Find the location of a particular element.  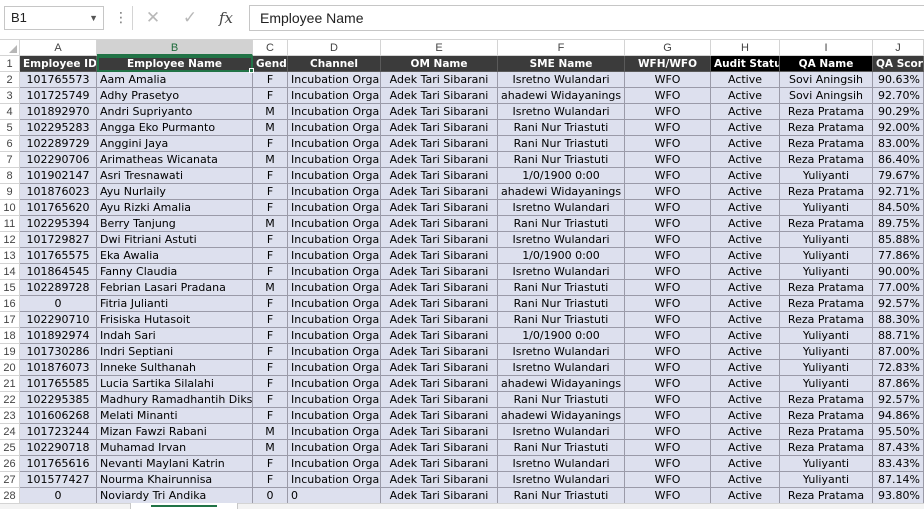

cell-a: 102295385 is located at coordinates (58, 400).